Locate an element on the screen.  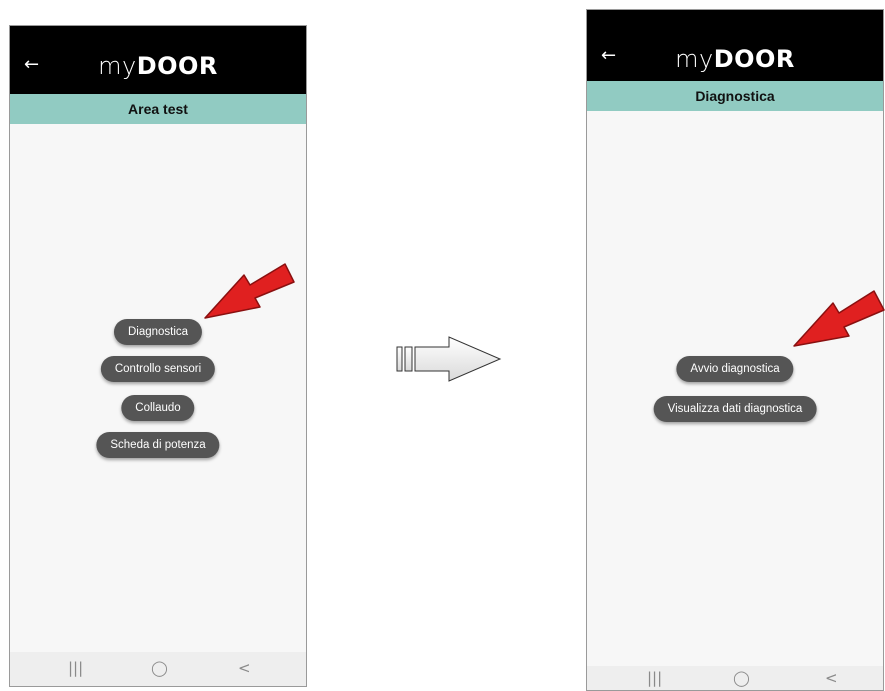
transition-arrow-icon is located at coordinates (449, 359).